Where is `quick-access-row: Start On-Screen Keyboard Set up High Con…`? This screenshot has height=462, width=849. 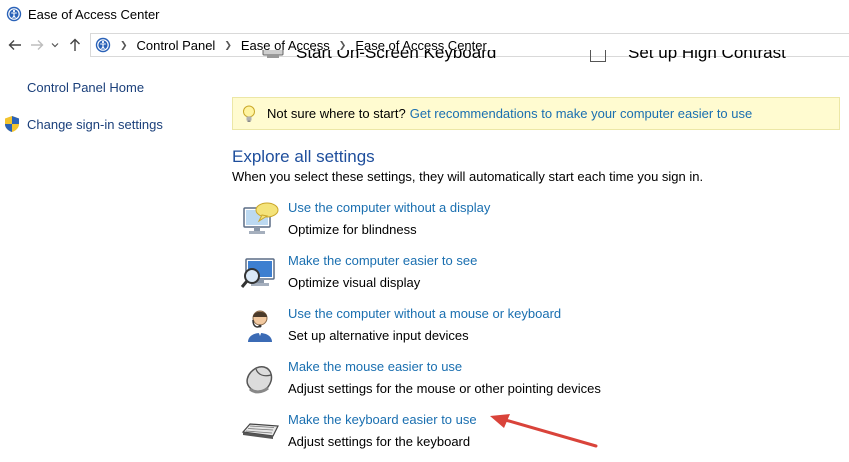 quick-access-row: Start On-Screen Keyboard Set up High Con… is located at coordinates (534, 62).